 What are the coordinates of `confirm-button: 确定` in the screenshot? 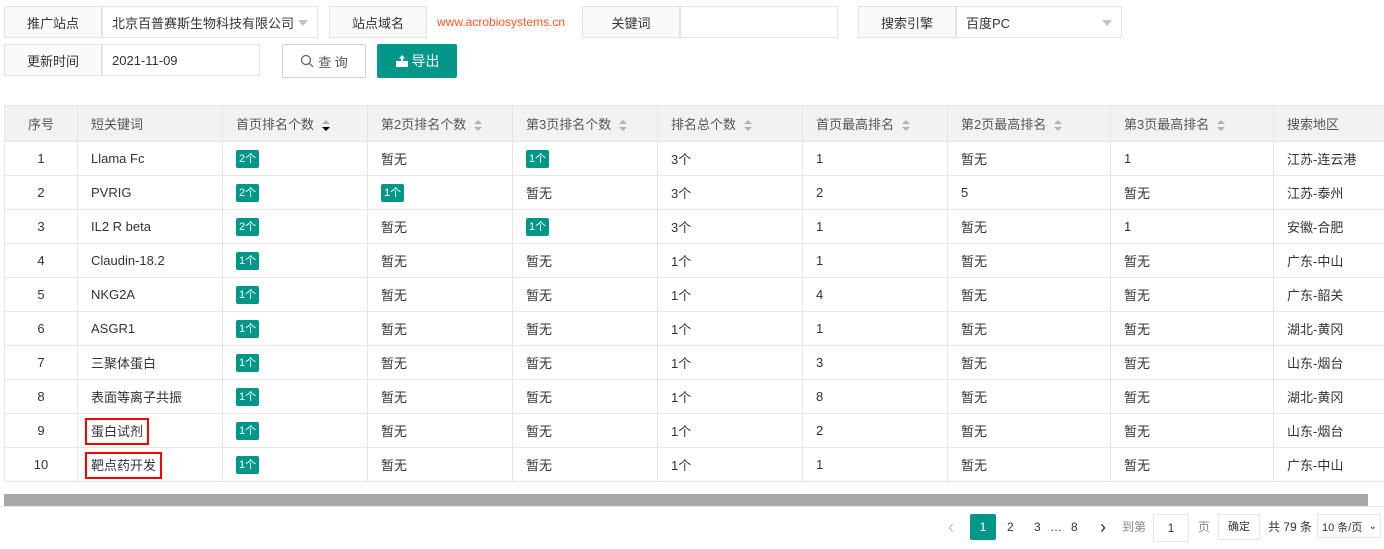 It's located at (1239, 527).